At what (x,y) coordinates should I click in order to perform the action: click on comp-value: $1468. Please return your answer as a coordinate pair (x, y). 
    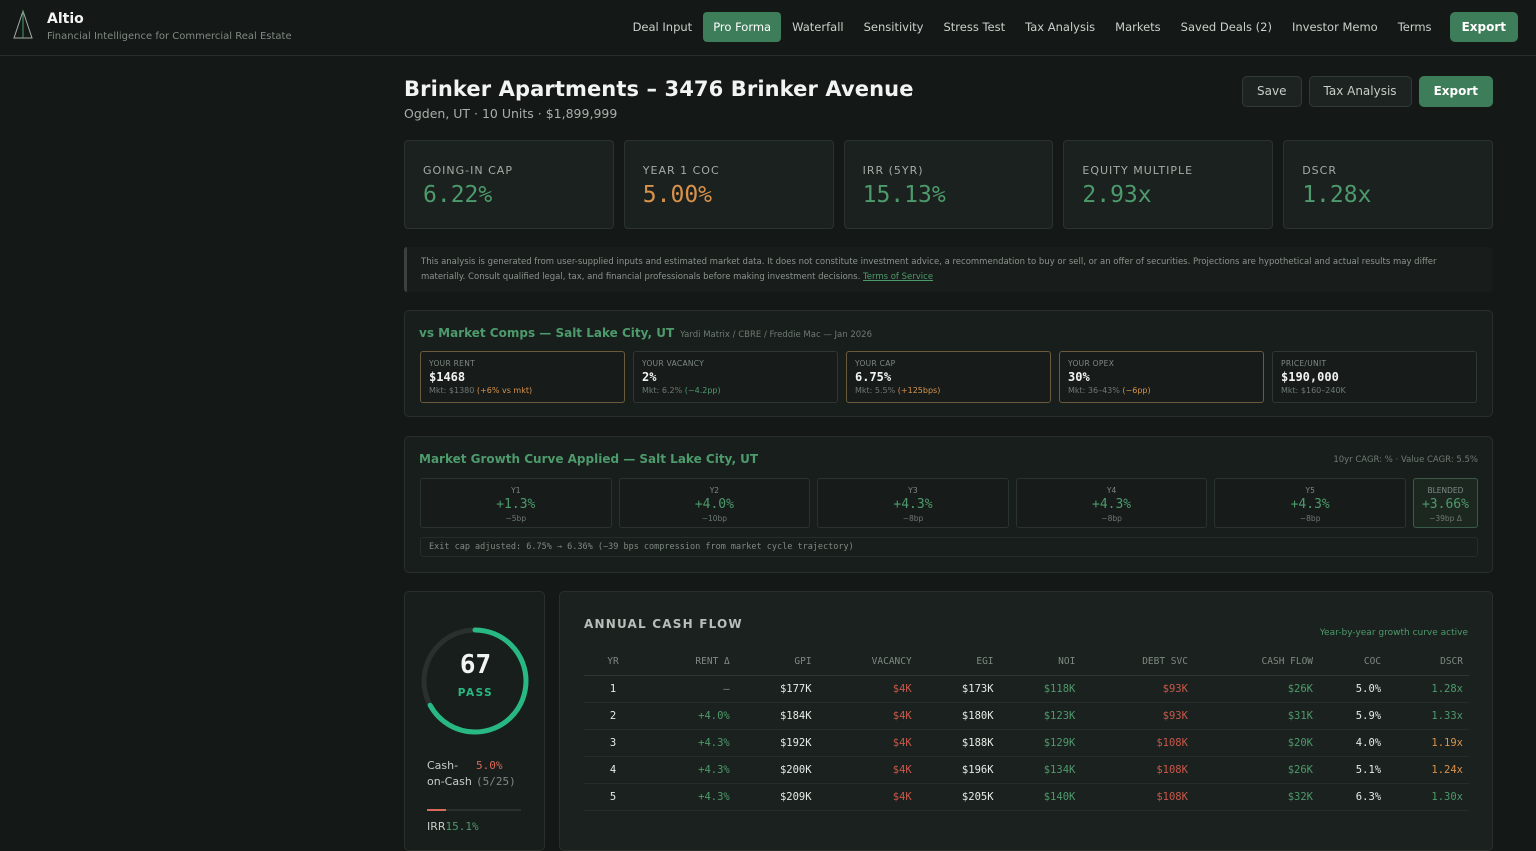
    Looking at the image, I should click on (447, 377).